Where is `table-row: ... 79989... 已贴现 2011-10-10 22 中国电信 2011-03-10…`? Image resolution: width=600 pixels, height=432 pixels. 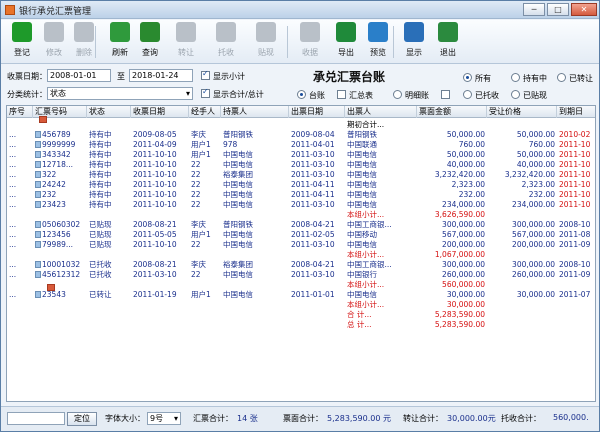
table-row: ... 79989... 已贴现 2011-10-10 22 中国电信 2011-03-10… is located at coordinates (301, 245).